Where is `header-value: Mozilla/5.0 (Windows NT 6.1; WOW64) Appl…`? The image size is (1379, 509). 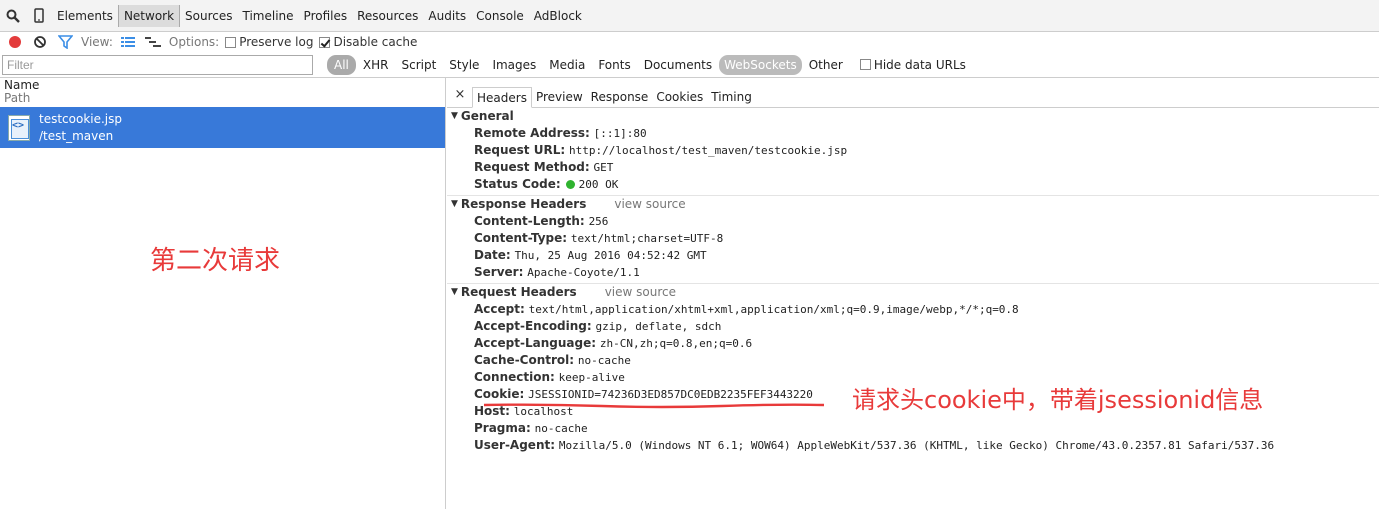
header-value: Mozilla/5.0 (Windows NT 6.1; WOW64) Appl… is located at coordinates (916, 445).